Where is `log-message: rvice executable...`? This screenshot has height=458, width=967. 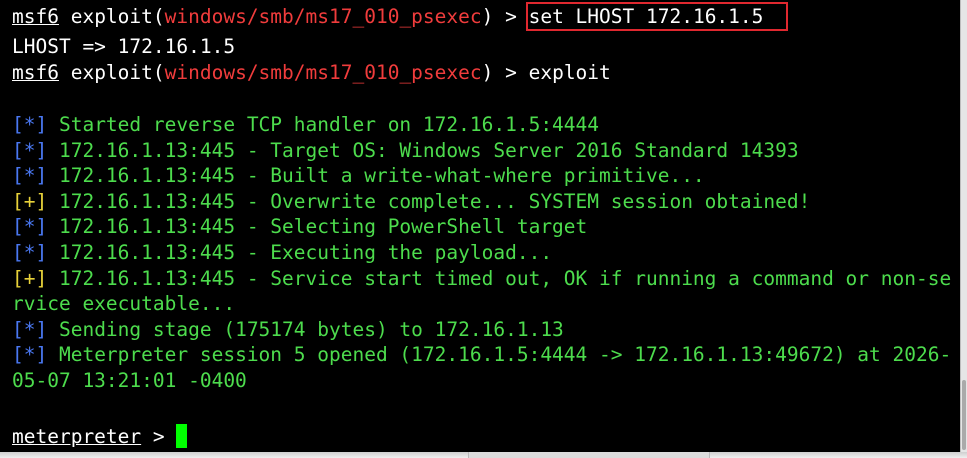
log-message: rvice executable... is located at coordinates (124, 304).